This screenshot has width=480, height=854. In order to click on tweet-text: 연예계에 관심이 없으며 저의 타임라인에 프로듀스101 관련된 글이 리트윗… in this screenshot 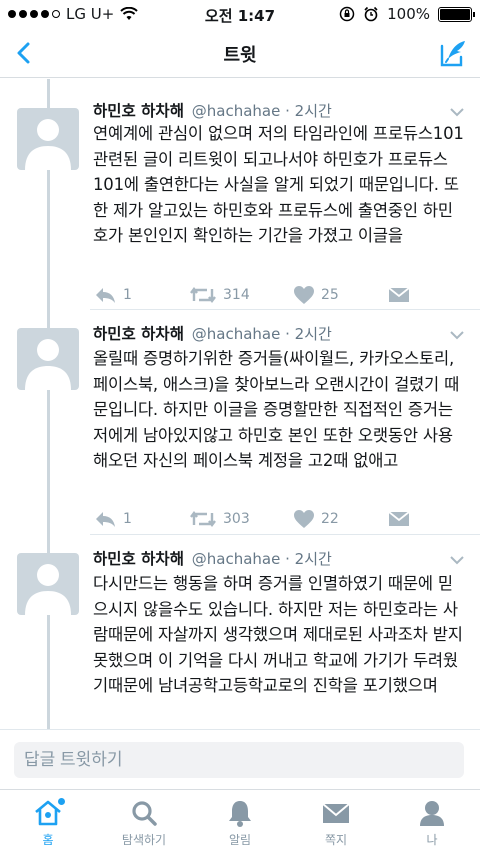, I will do `click(278, 184)`.